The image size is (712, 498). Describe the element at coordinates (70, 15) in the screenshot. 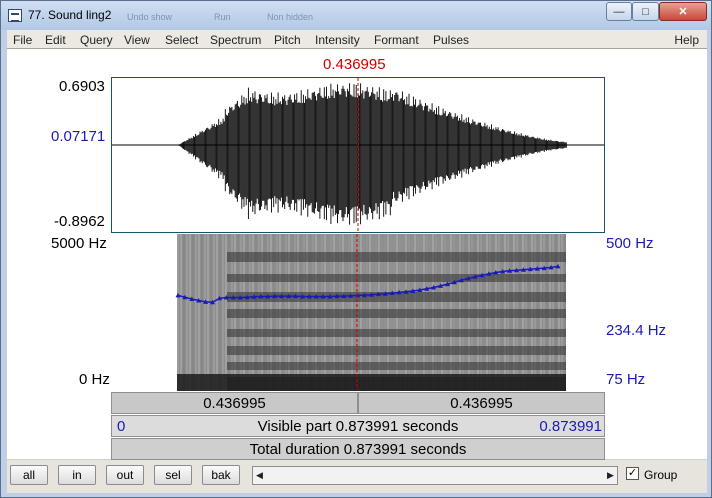

I see `window-title: 77. Sound ling2` at that location.